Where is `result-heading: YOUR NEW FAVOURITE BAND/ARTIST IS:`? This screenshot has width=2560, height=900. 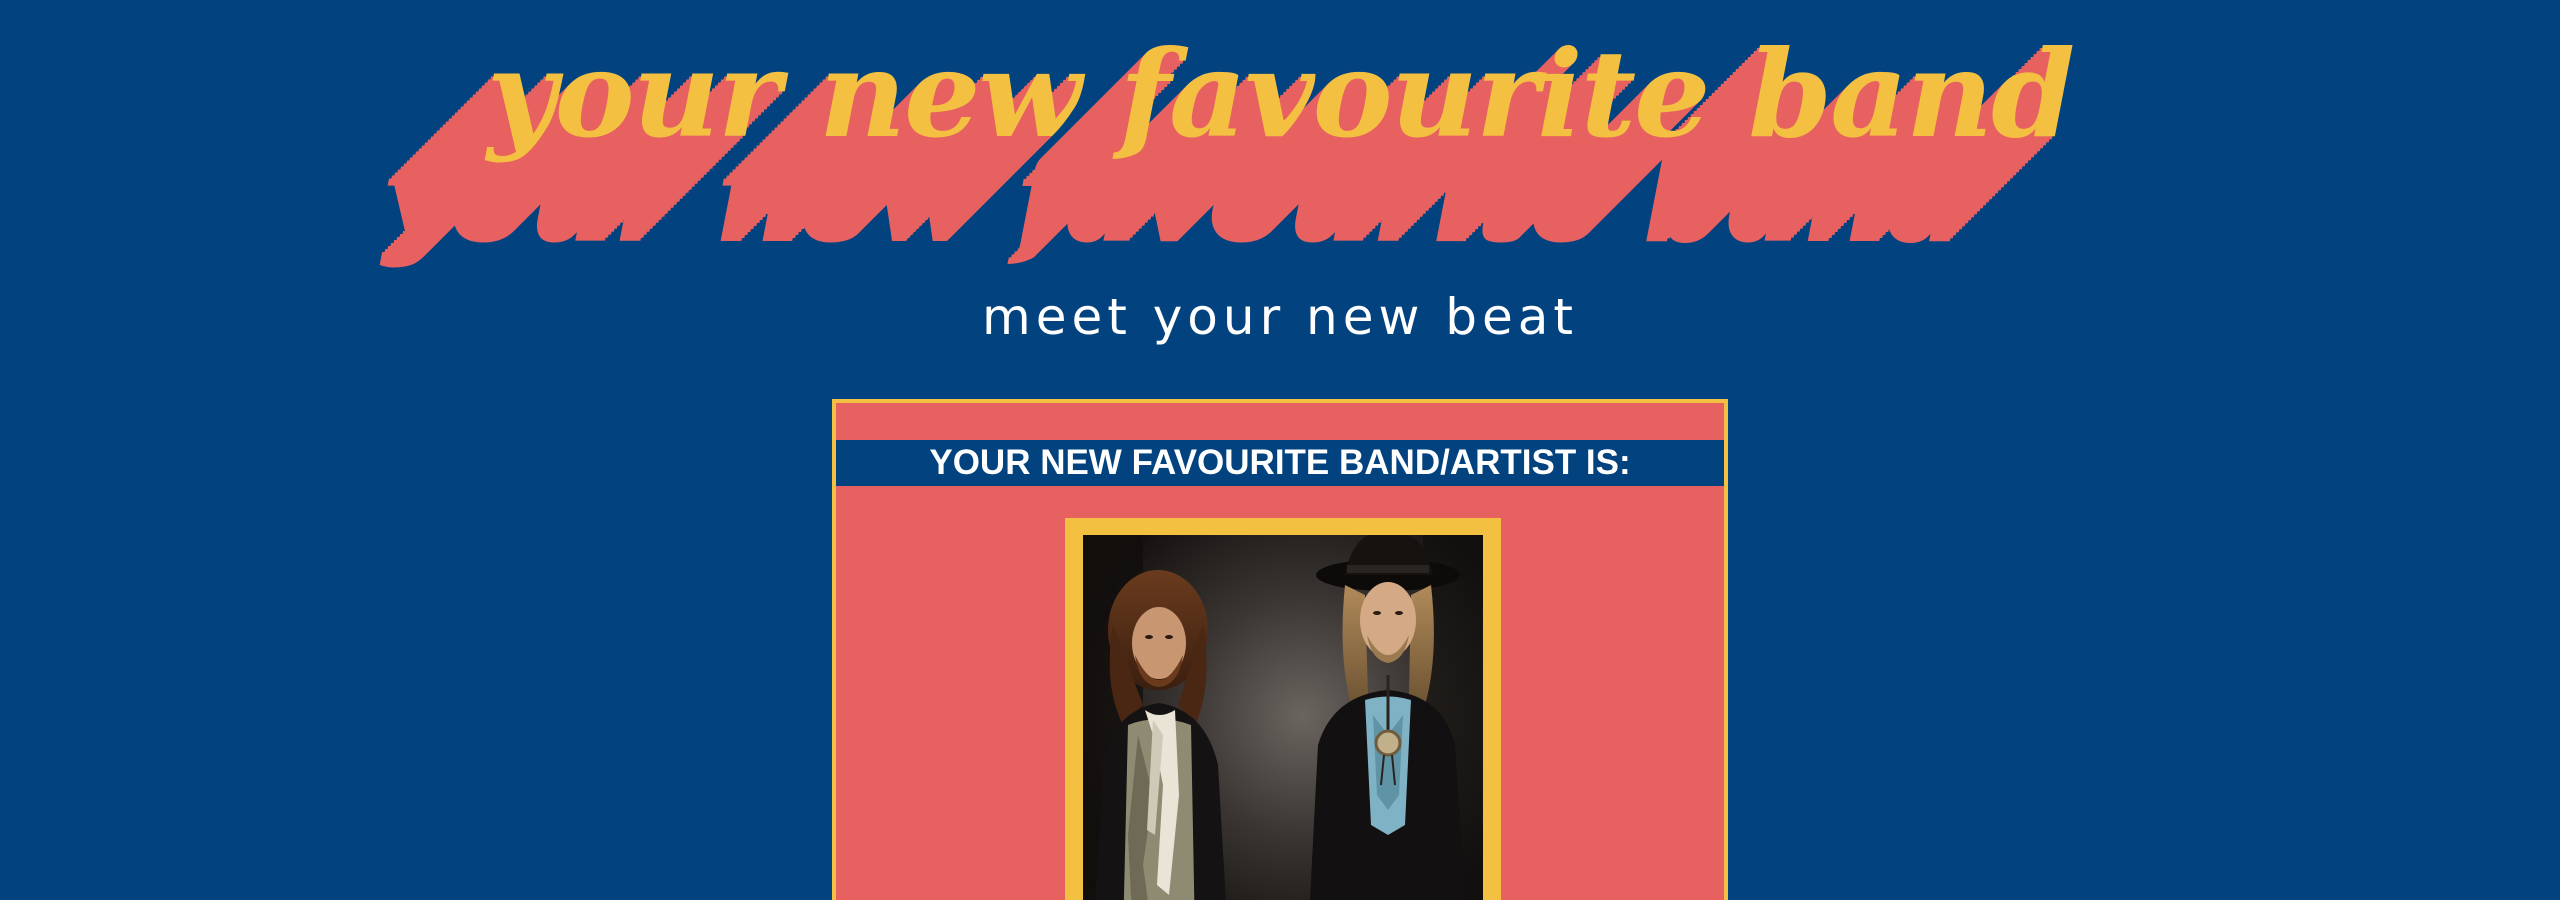
result-heading: YOUR NEW FAVOURITE BAND/ARTIST IS: is located at coordinates (1280, 462).